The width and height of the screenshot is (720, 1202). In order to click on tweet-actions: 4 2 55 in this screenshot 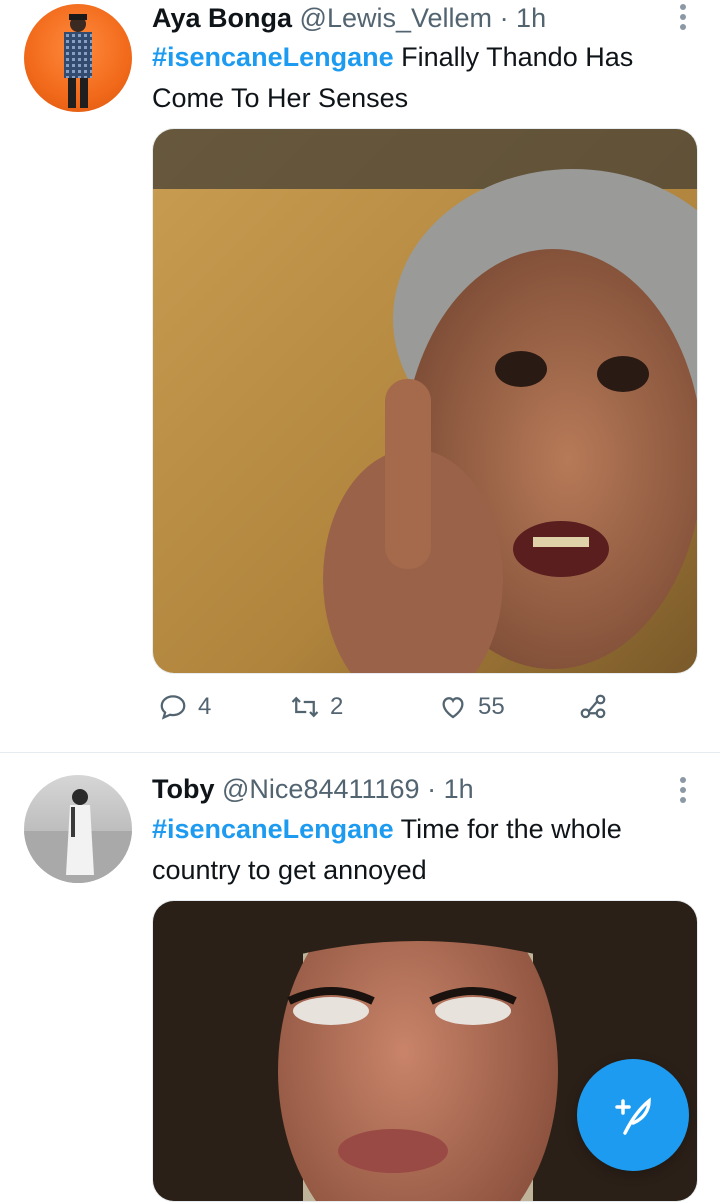, I will do `click(388, 712)`.